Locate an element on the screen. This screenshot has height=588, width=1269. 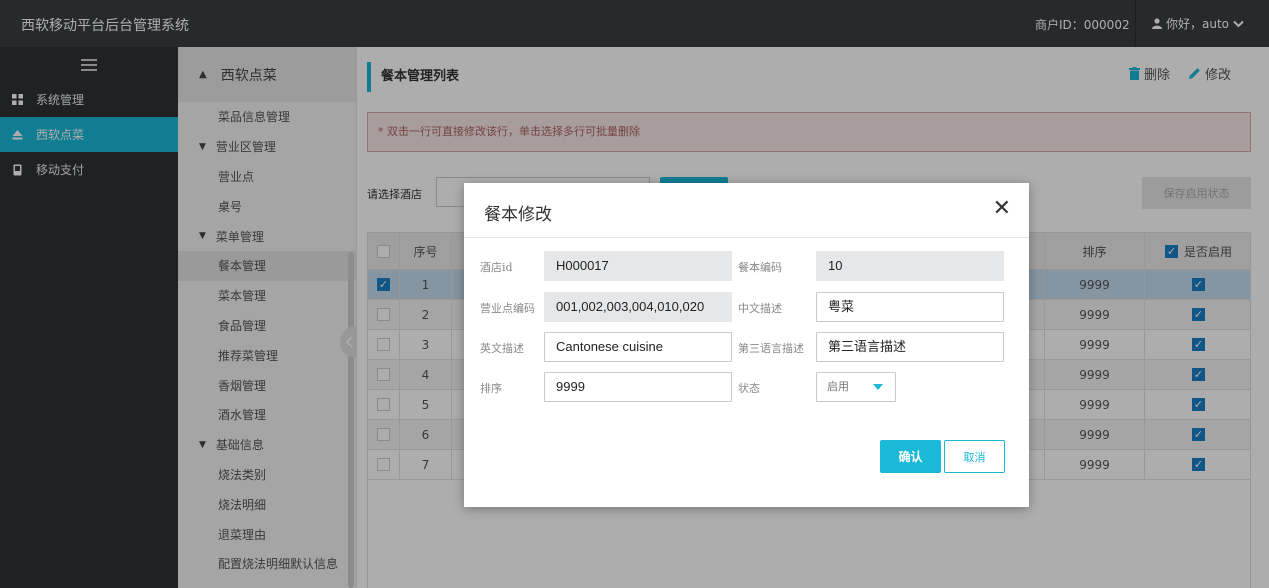
sort-label: 排序 is located at coordinates (491, 388).